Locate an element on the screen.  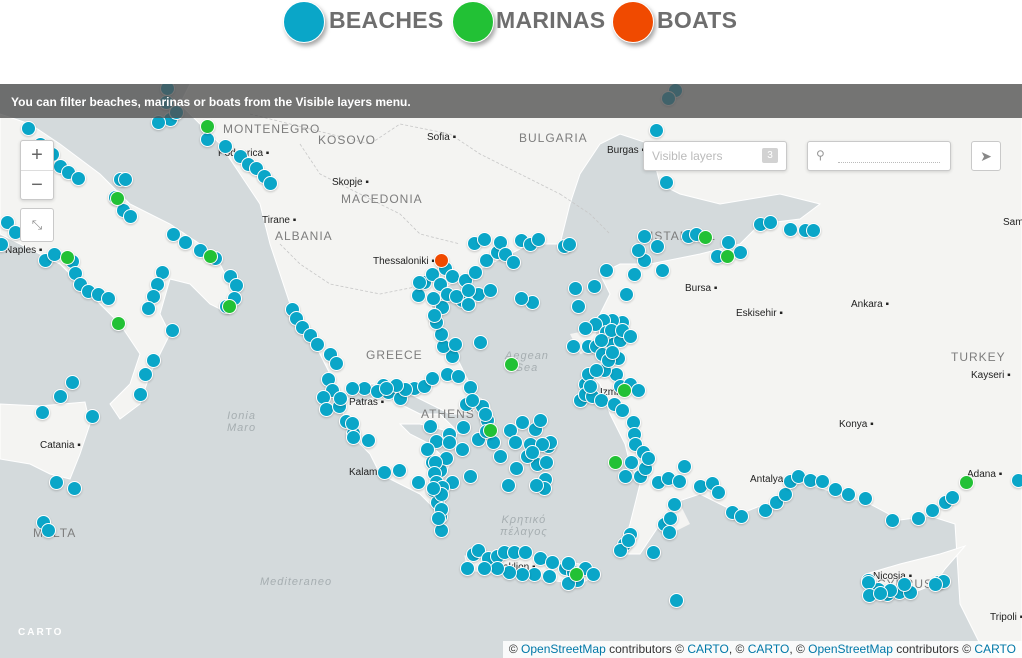
fullscreen-button: ⤡ is located at coordinates (37, 225).